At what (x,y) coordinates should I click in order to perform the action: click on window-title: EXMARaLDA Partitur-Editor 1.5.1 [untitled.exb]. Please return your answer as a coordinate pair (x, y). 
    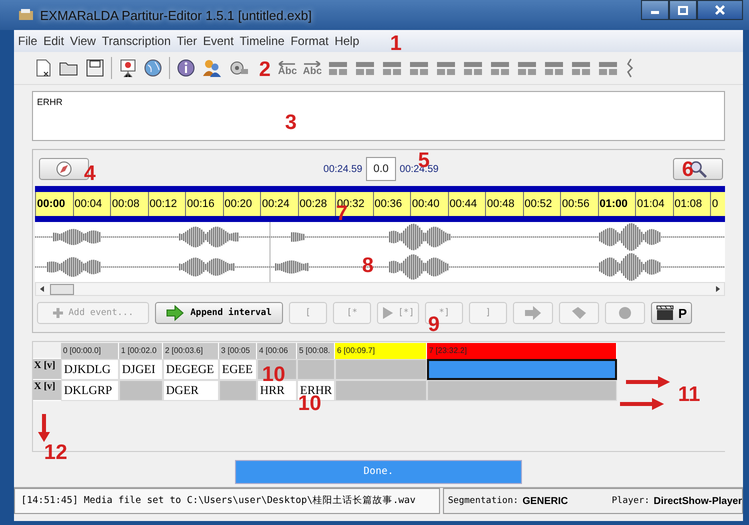
    Looking at the image, I should click on (176, 15).